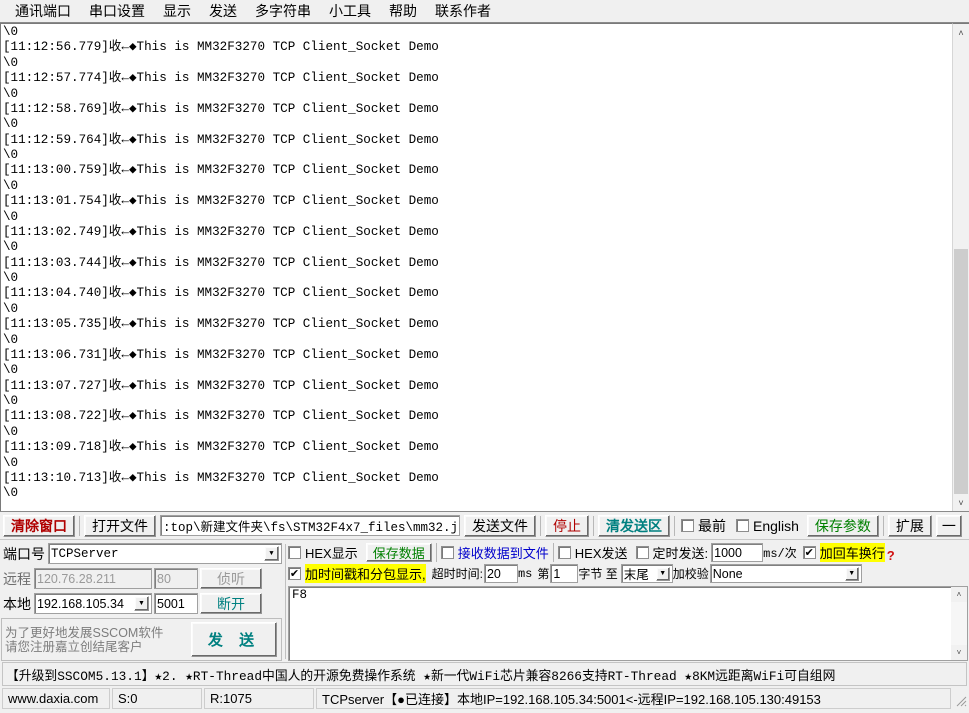 Image resolution: width=969 pixels, height=713 pixels. Describe the element at coordinates (120, 525) in the screenshot. I see `open-file-button: 打开文件` at that location.